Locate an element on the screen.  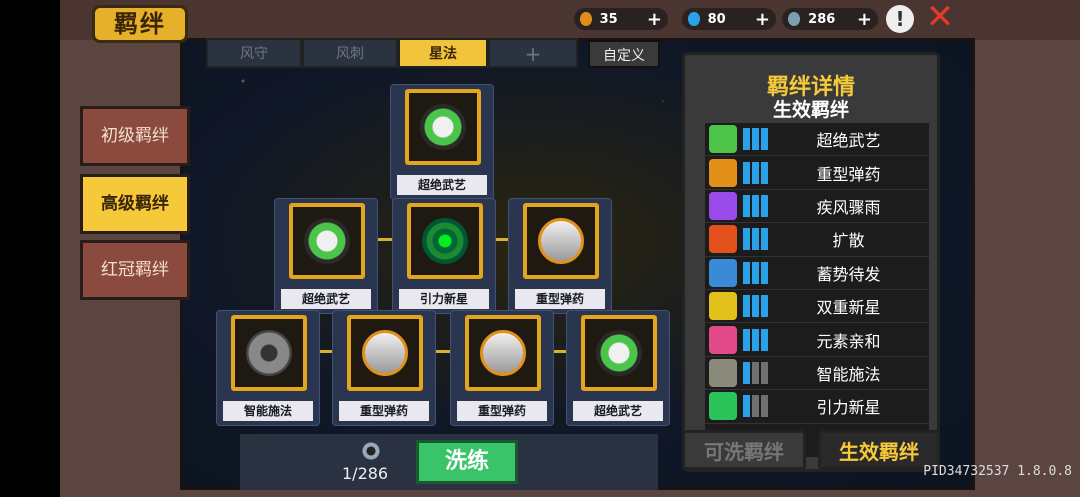
alert-icon: ! is located at coordinates (900, 19).